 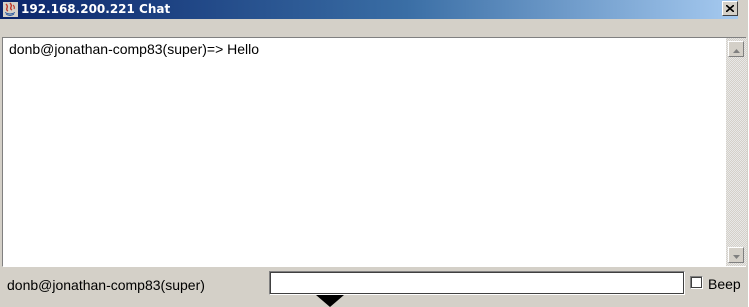 What do you see at coordinates (96, 9) in the screenshot?
I see `window-title: 192.168.200.221 Chat` at bounding box center [96, 9].